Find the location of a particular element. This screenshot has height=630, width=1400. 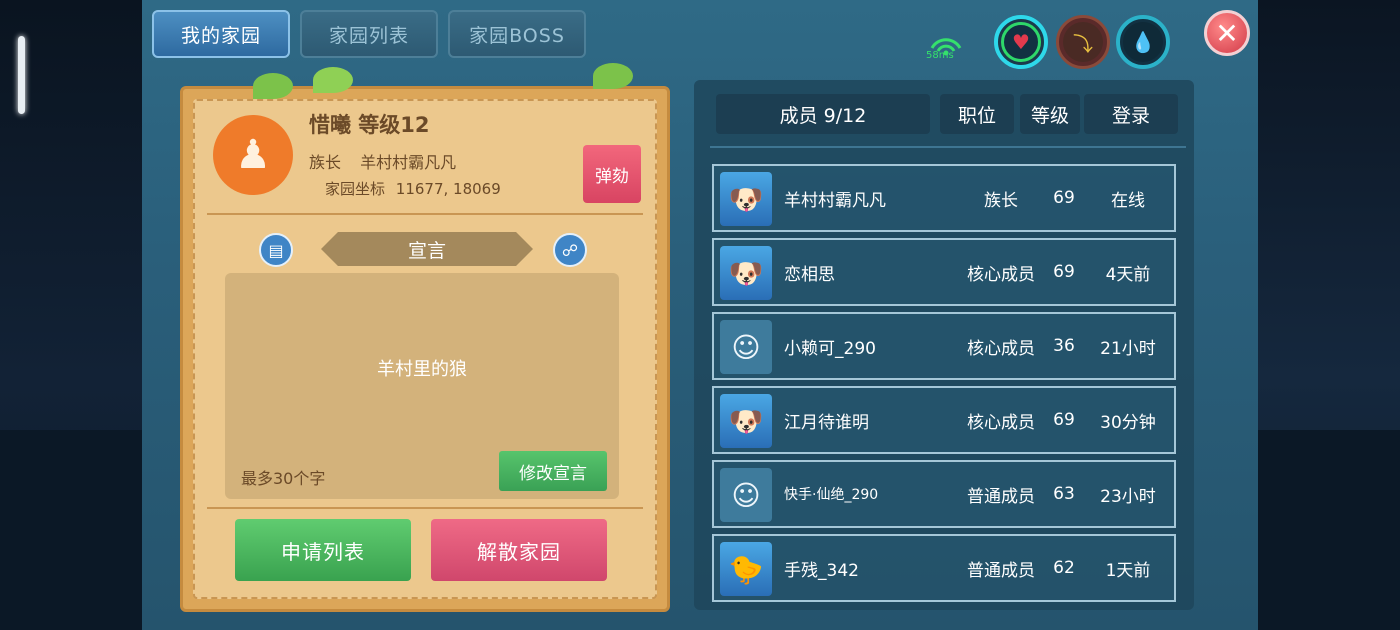

water-gauge: 💧 is located at coordinates (1143, 42).